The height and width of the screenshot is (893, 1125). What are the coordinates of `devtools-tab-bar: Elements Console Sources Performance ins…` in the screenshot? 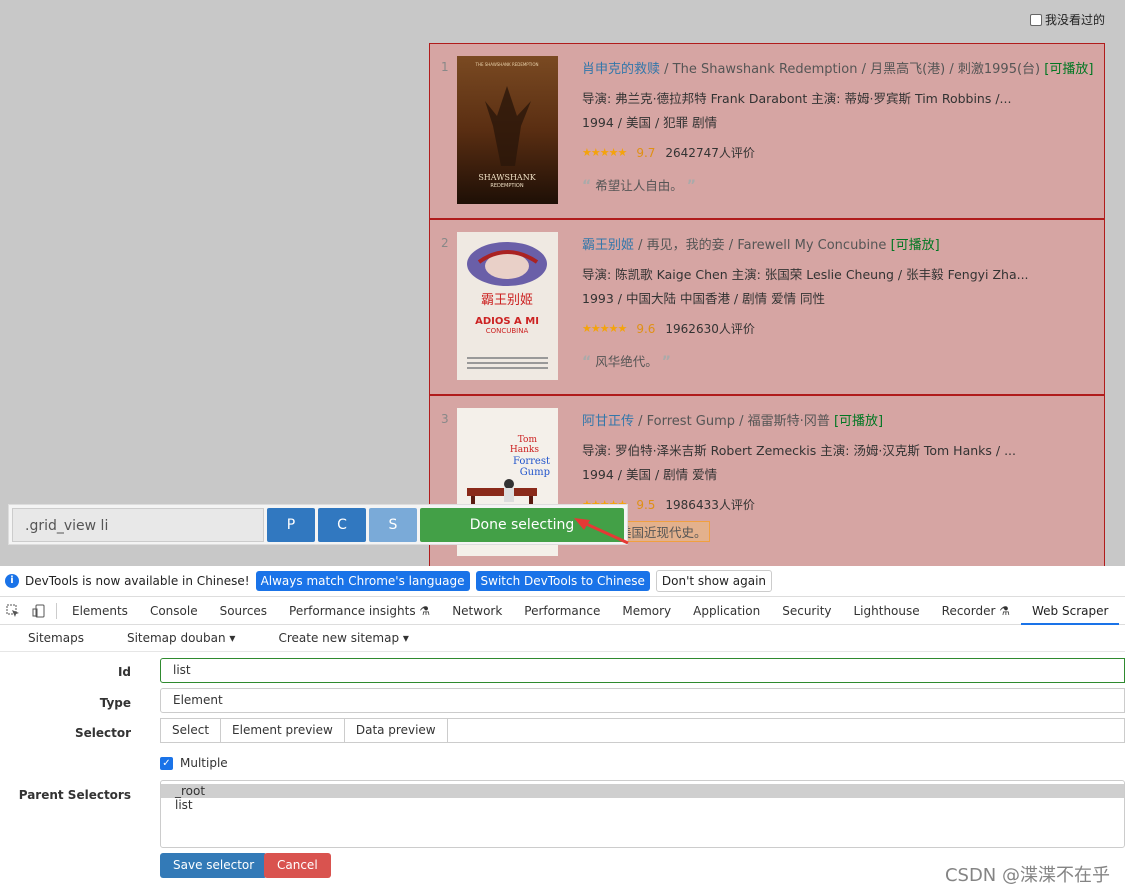 It's located at (562, 611).